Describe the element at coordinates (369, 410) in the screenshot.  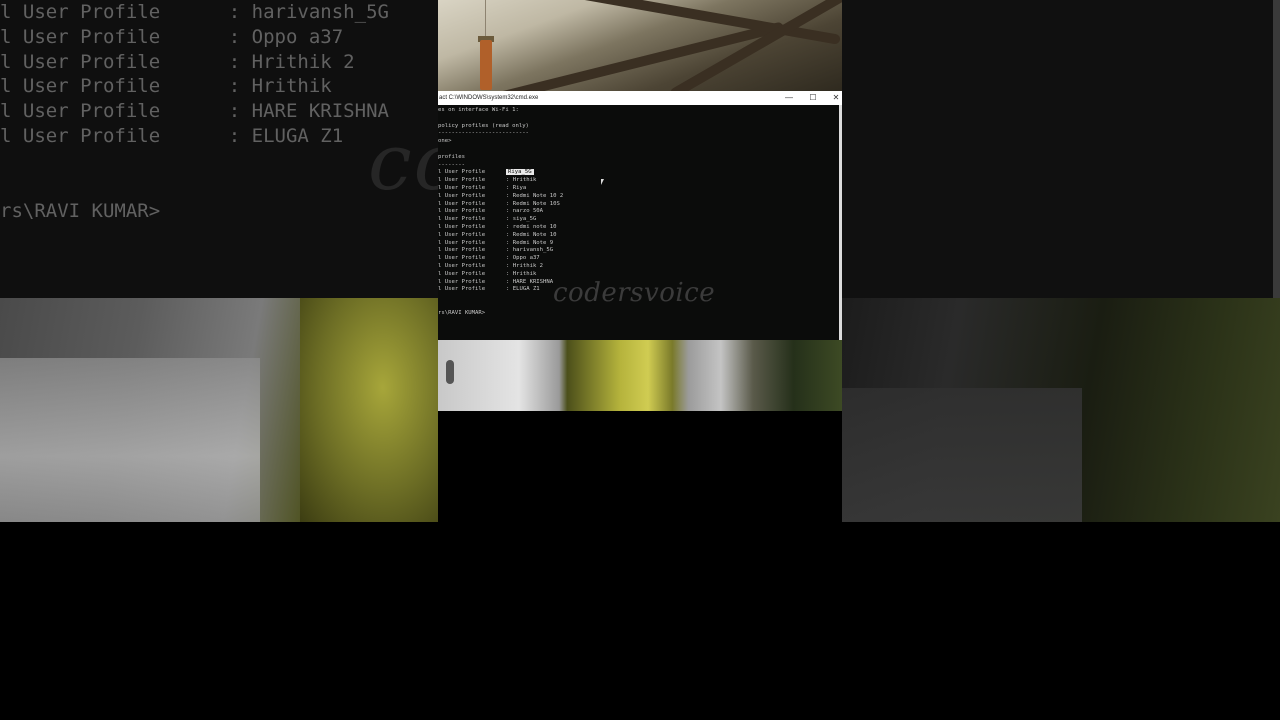
I see `background-bush` at that location.